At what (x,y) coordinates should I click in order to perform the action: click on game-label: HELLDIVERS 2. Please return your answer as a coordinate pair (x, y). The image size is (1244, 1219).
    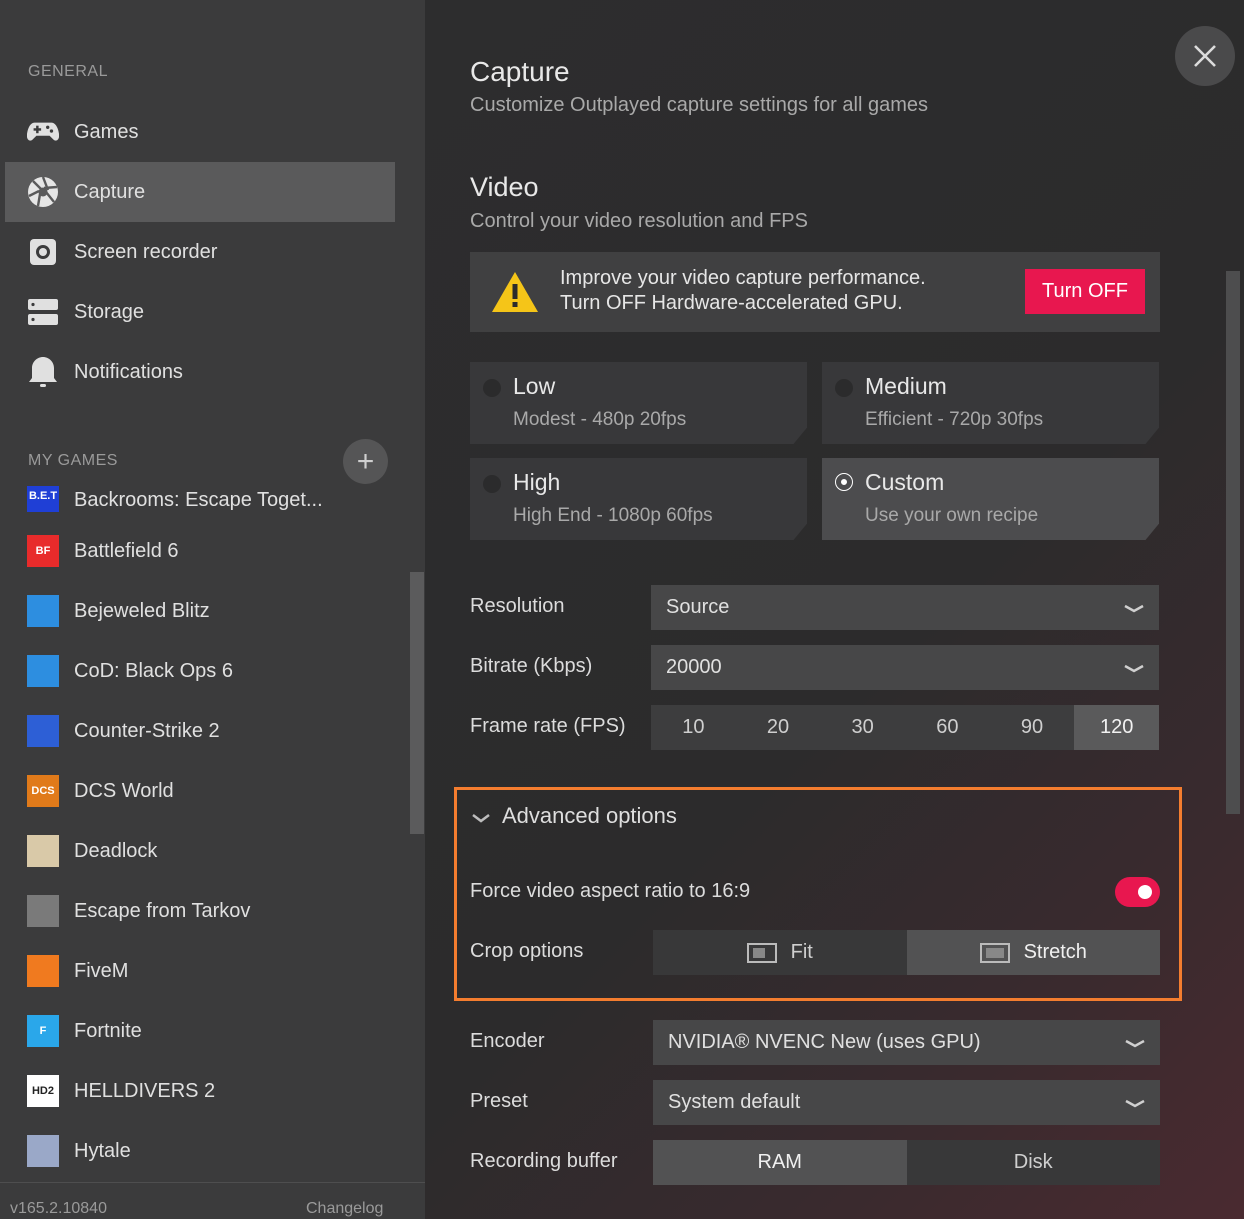
    Looking at the image, I should click on (145, 1090).